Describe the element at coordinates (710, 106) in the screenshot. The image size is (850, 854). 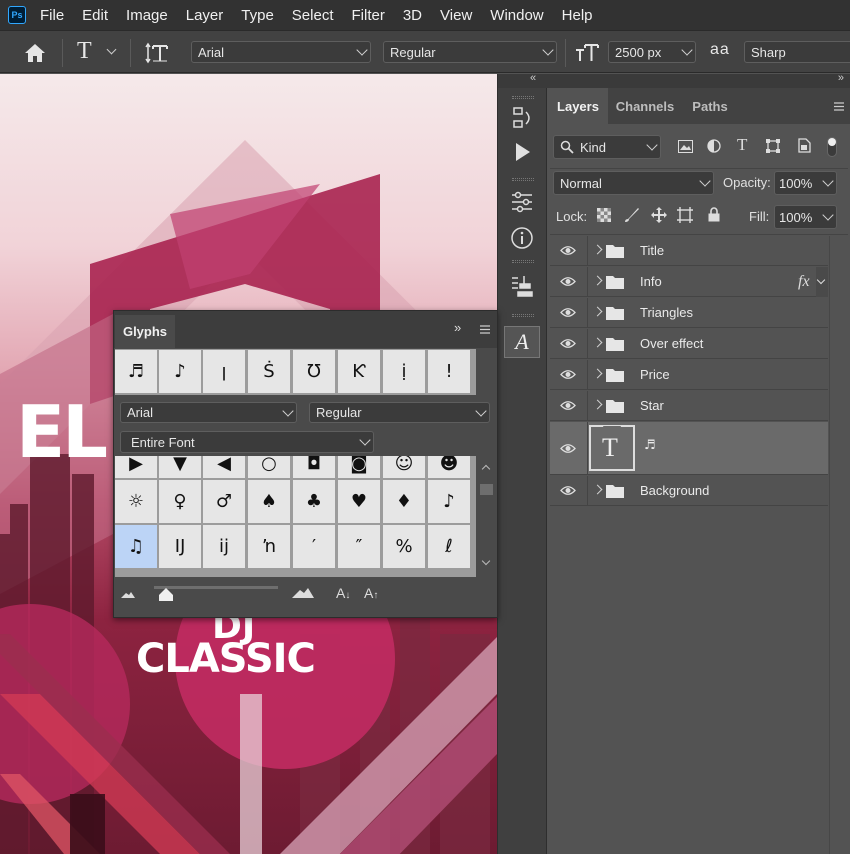
I see `tab-paths: Paths` at that location.